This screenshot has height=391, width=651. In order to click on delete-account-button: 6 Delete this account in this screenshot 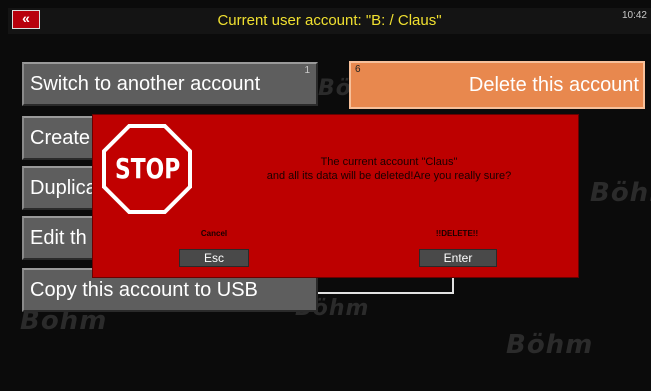, I will do `click(497, 85)`.